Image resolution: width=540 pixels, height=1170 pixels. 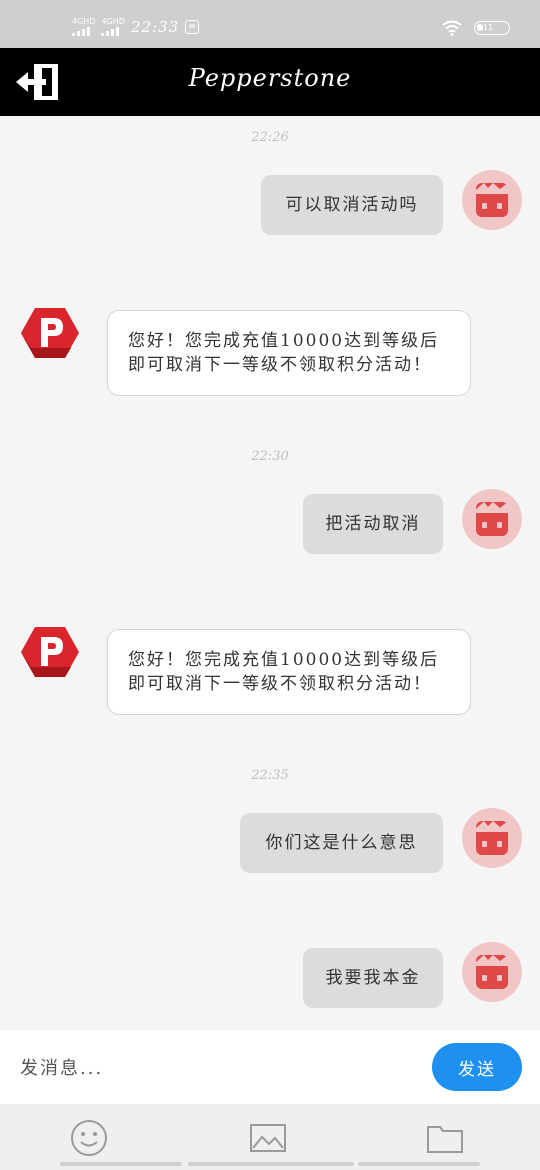 I want to click on signal-icon-2: 4GHD, so click(x=113, y=26).